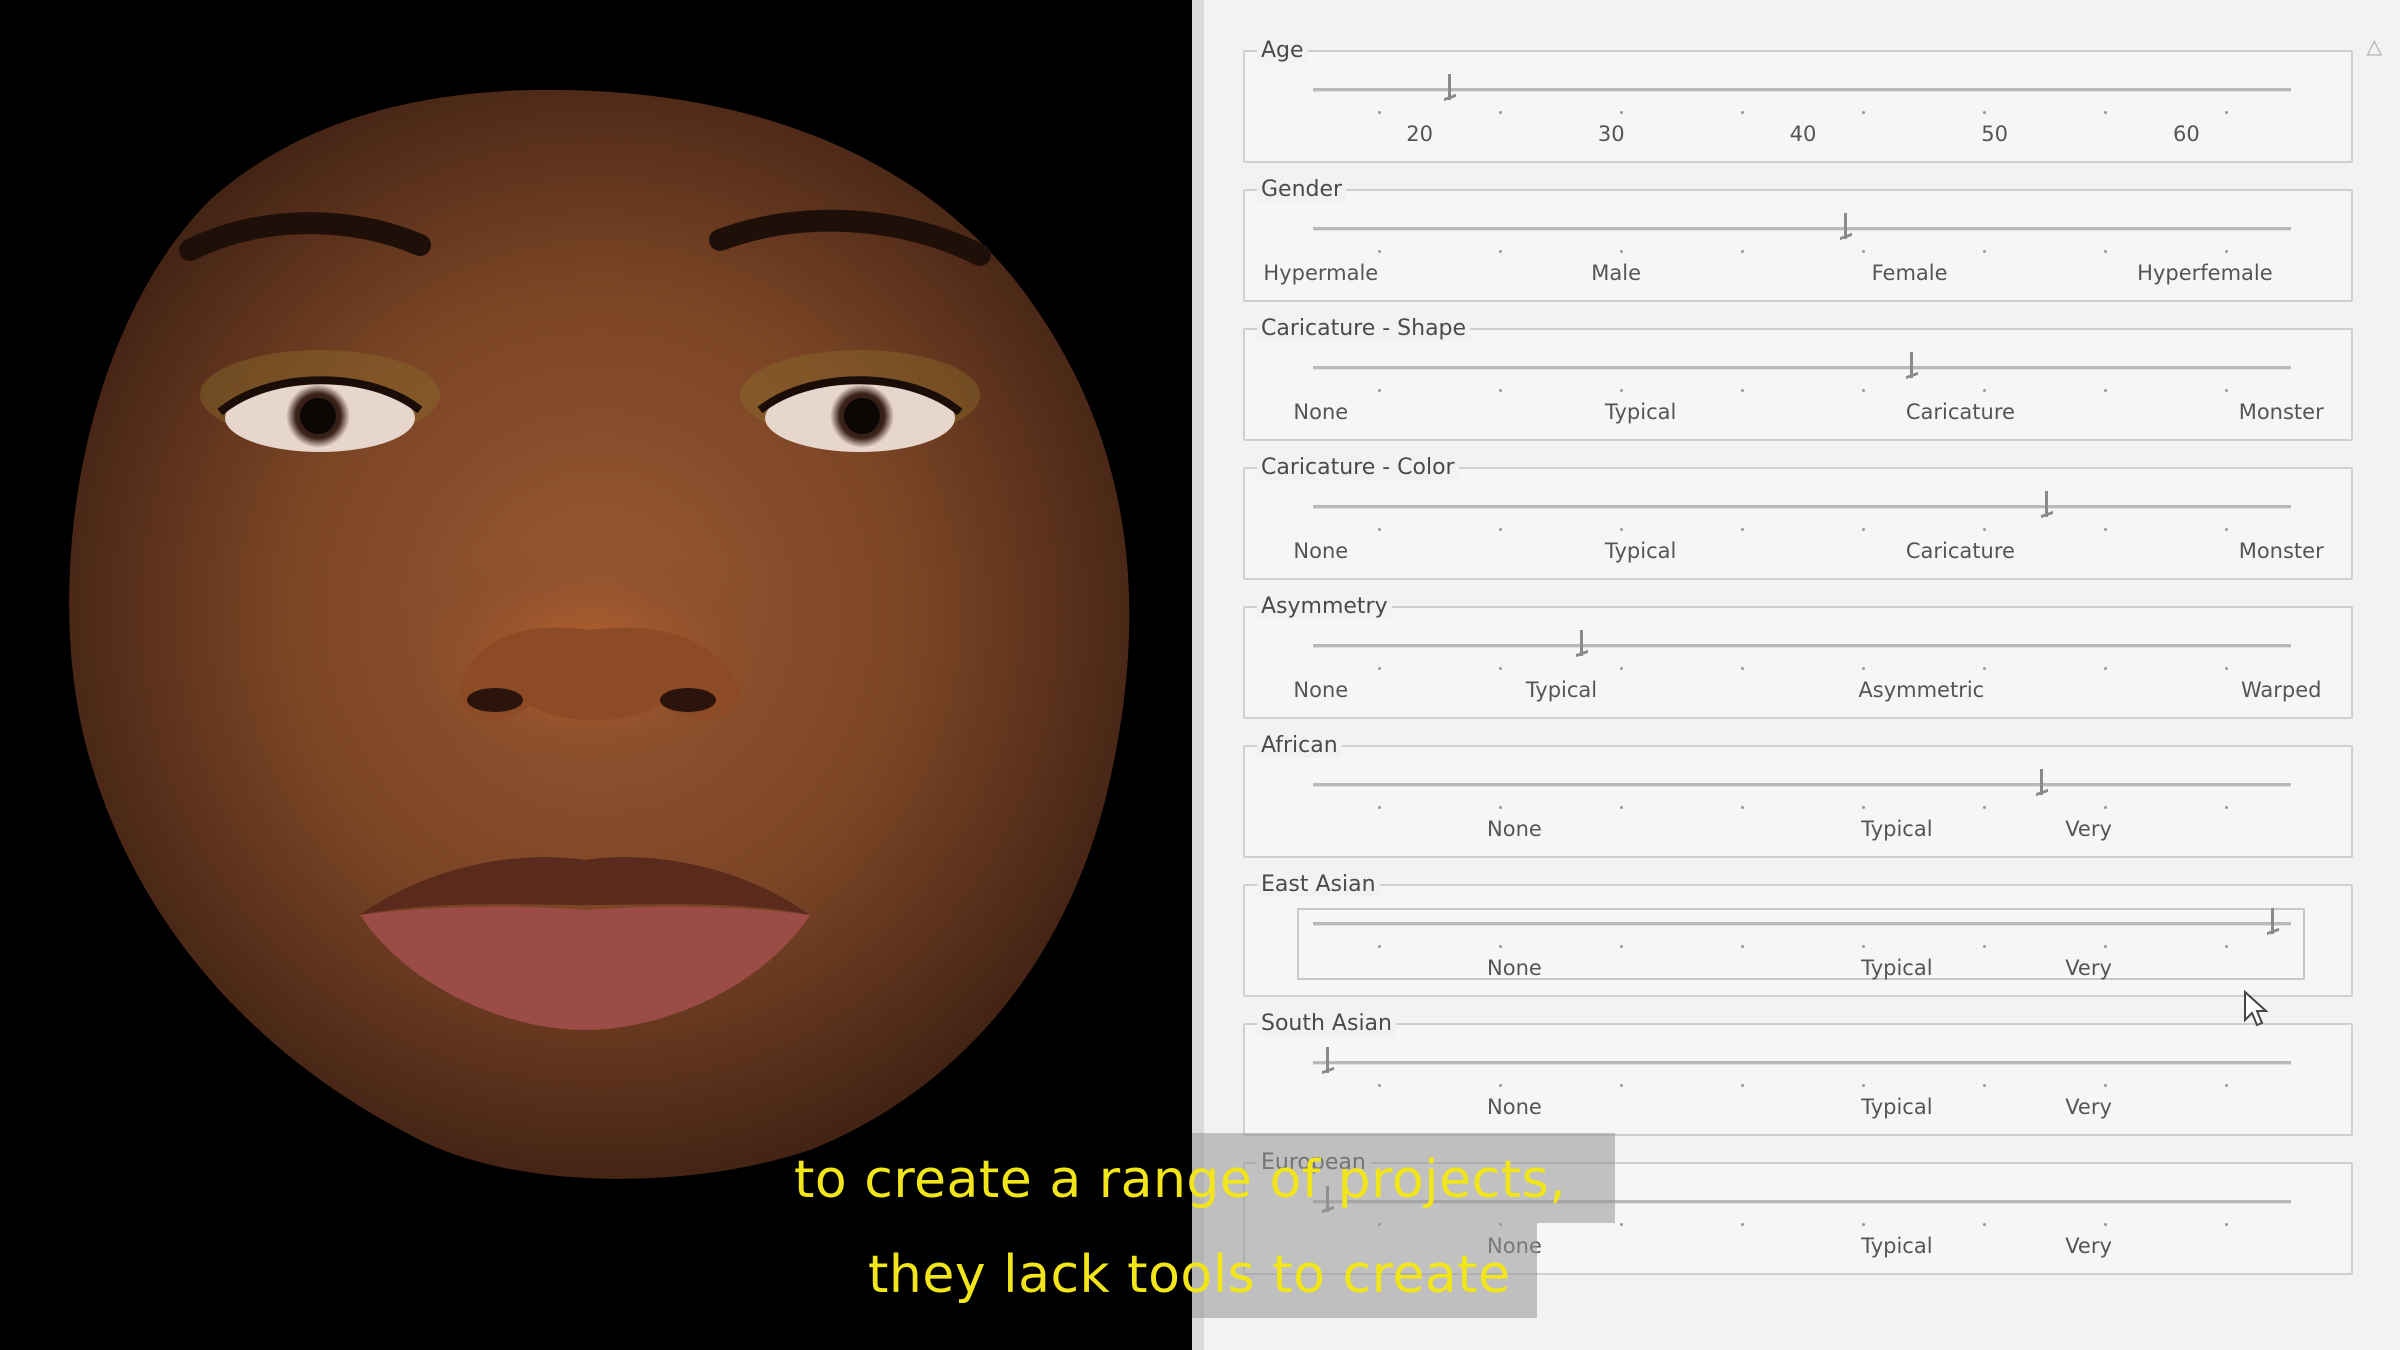 Image resolution: width=2400 pixels, height=1350 pixels. What do you see at coordinates (1909, 273) in the screenshot?
I see `slider-tick-label: Female` at bounding box center [1909, 273].